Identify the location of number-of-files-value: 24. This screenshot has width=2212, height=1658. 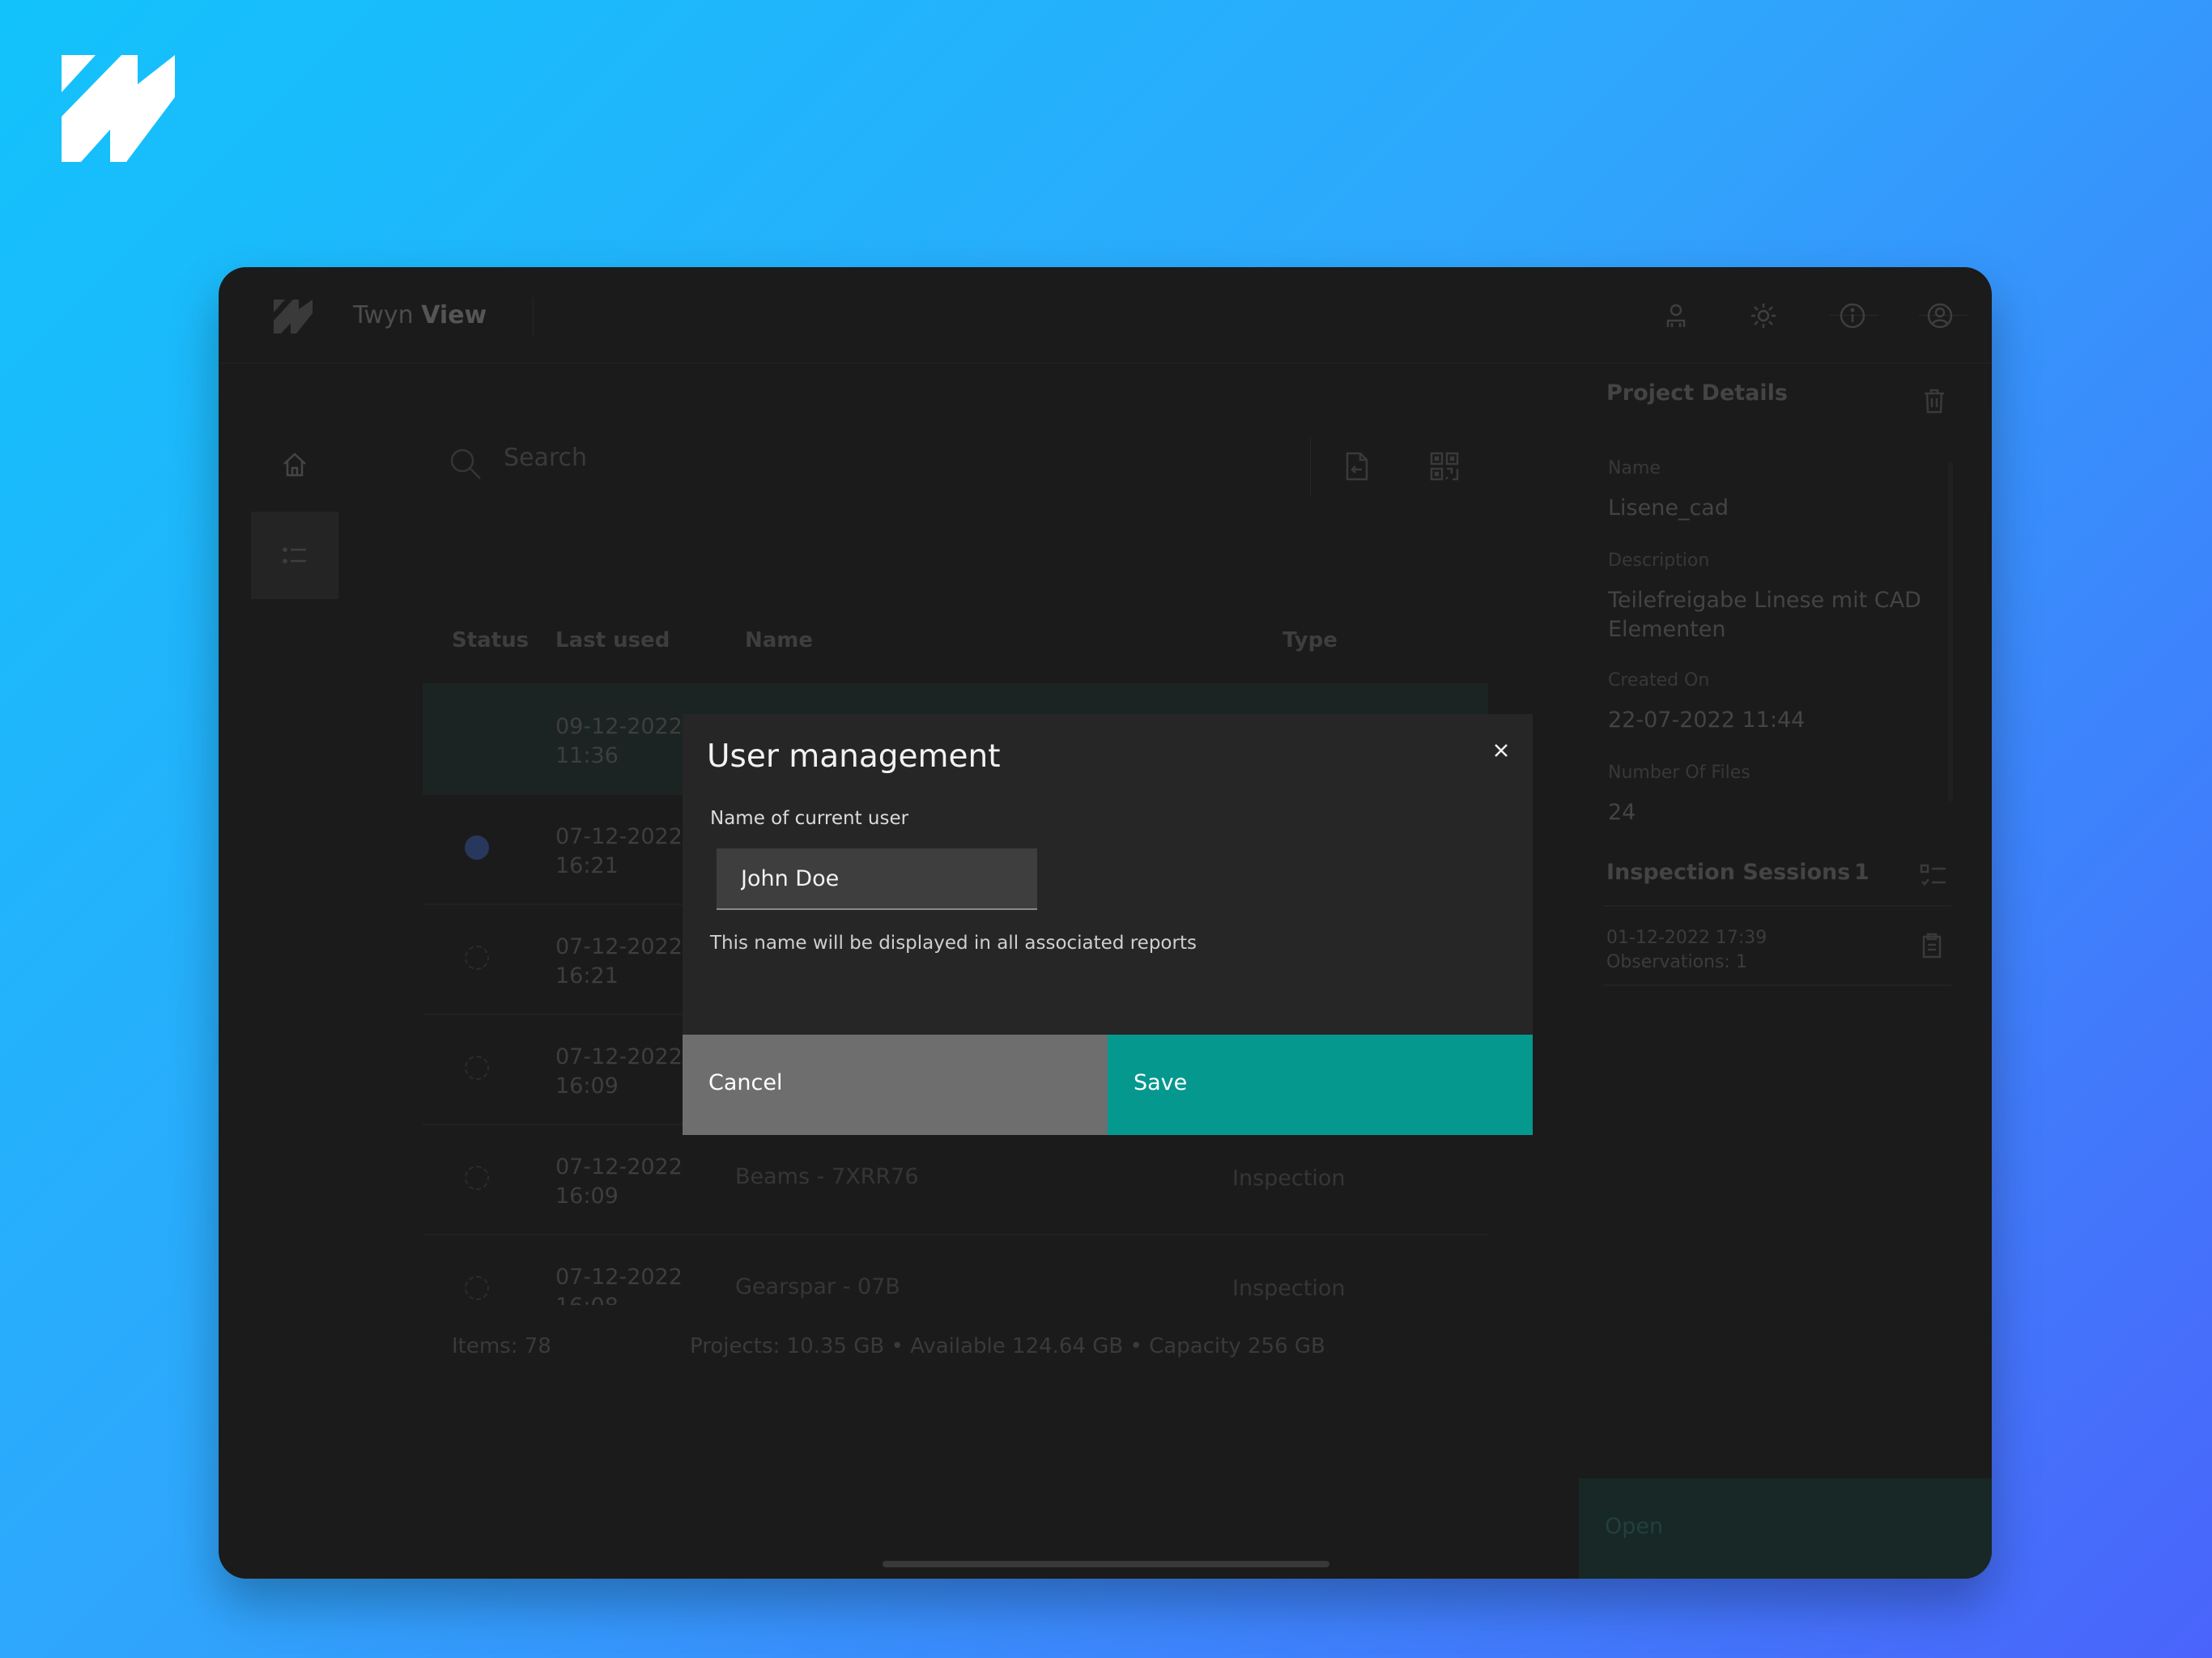
(1622, 812).